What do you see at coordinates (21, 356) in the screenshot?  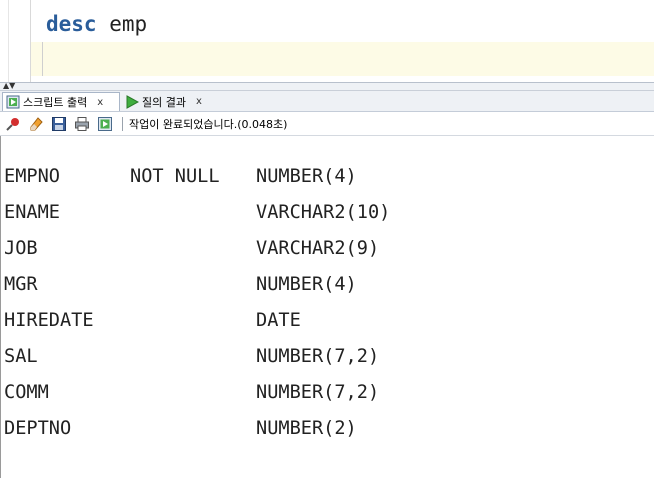 I see `column-name-cell: SAL` at bounding box center [21, 356].